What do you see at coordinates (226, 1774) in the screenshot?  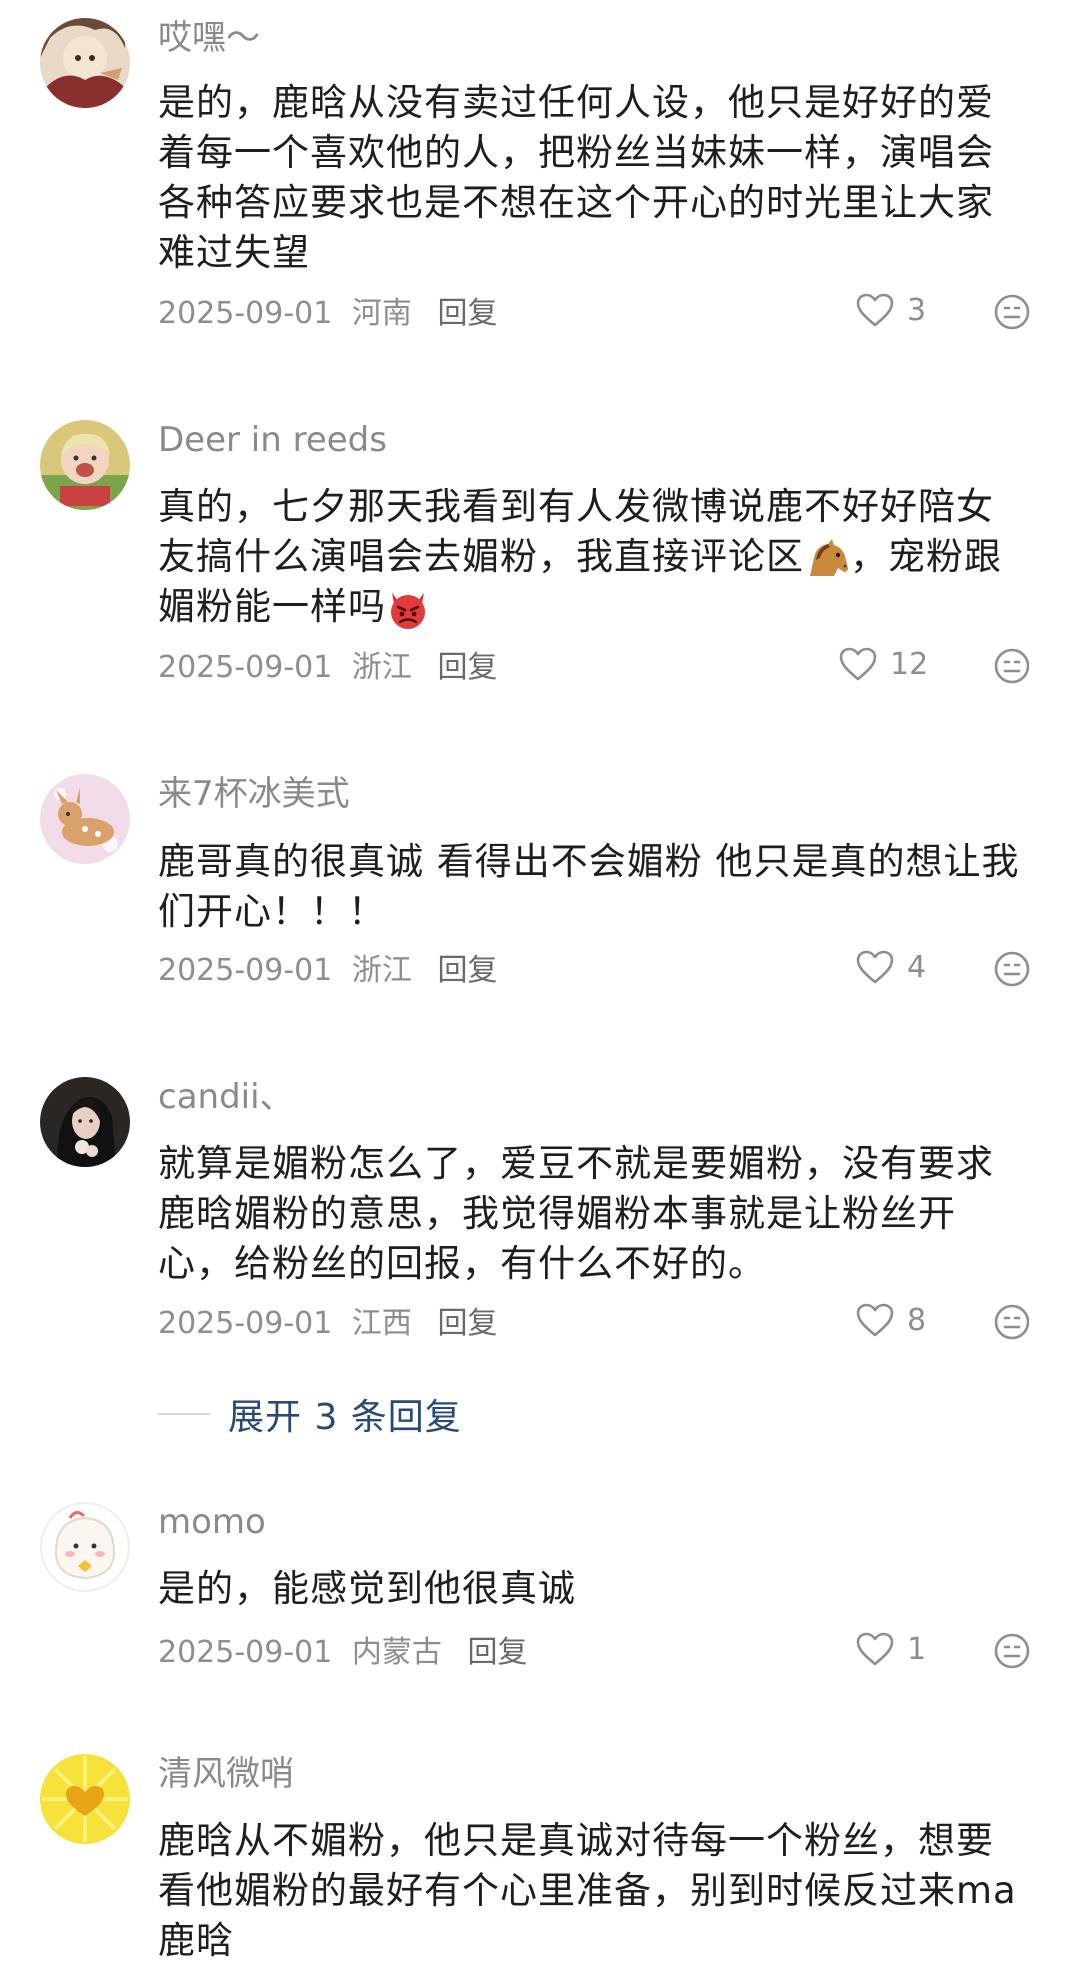 I see `username: 清风微哨` at bounding box center [226, 1774].